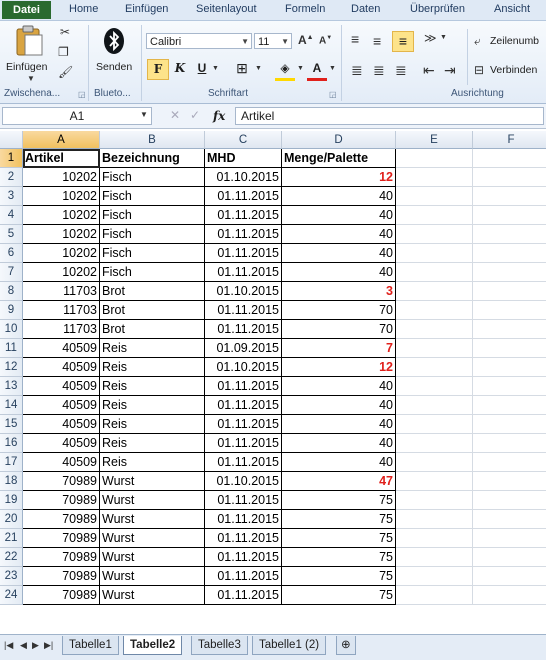 This screenshot has width=546, height=660. What do you see at coordinates (48, 645) in the screenshot?
I see `last-sheet-icon: ▶|` at bounding box center [48, 645].